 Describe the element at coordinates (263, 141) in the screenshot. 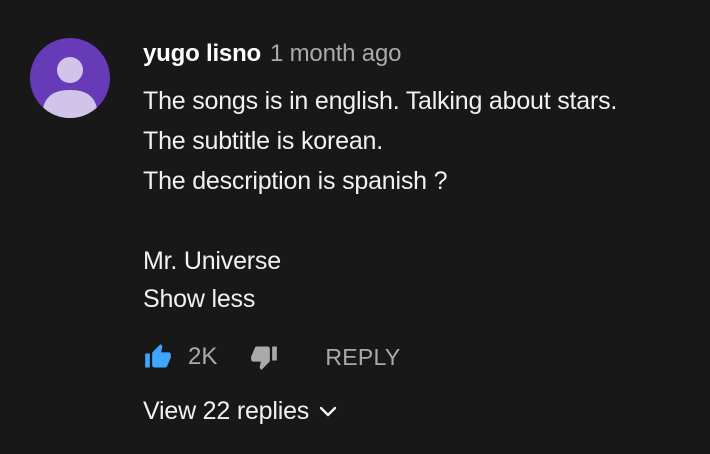

I see `comment-line: The subtitle is korean.` at that location.